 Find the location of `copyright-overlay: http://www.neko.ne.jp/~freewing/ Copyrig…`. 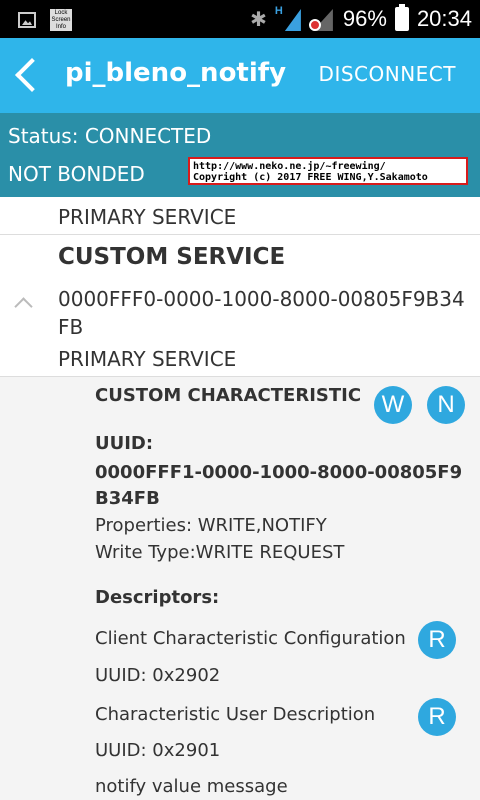

copyright-overlay: http://www.neko.ne.jp/~freewing/ Copyrig… is located at coordinates (328, 171).